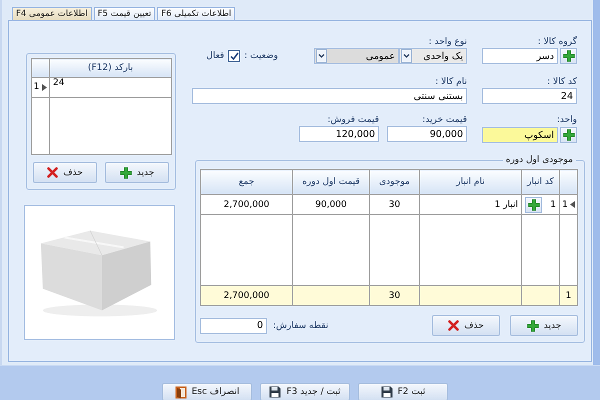 The image size is (600, 400). Describe the element at coordinates (539, 160) in the screenshot. I see `group-title: موجودی اول دوره` at that location.